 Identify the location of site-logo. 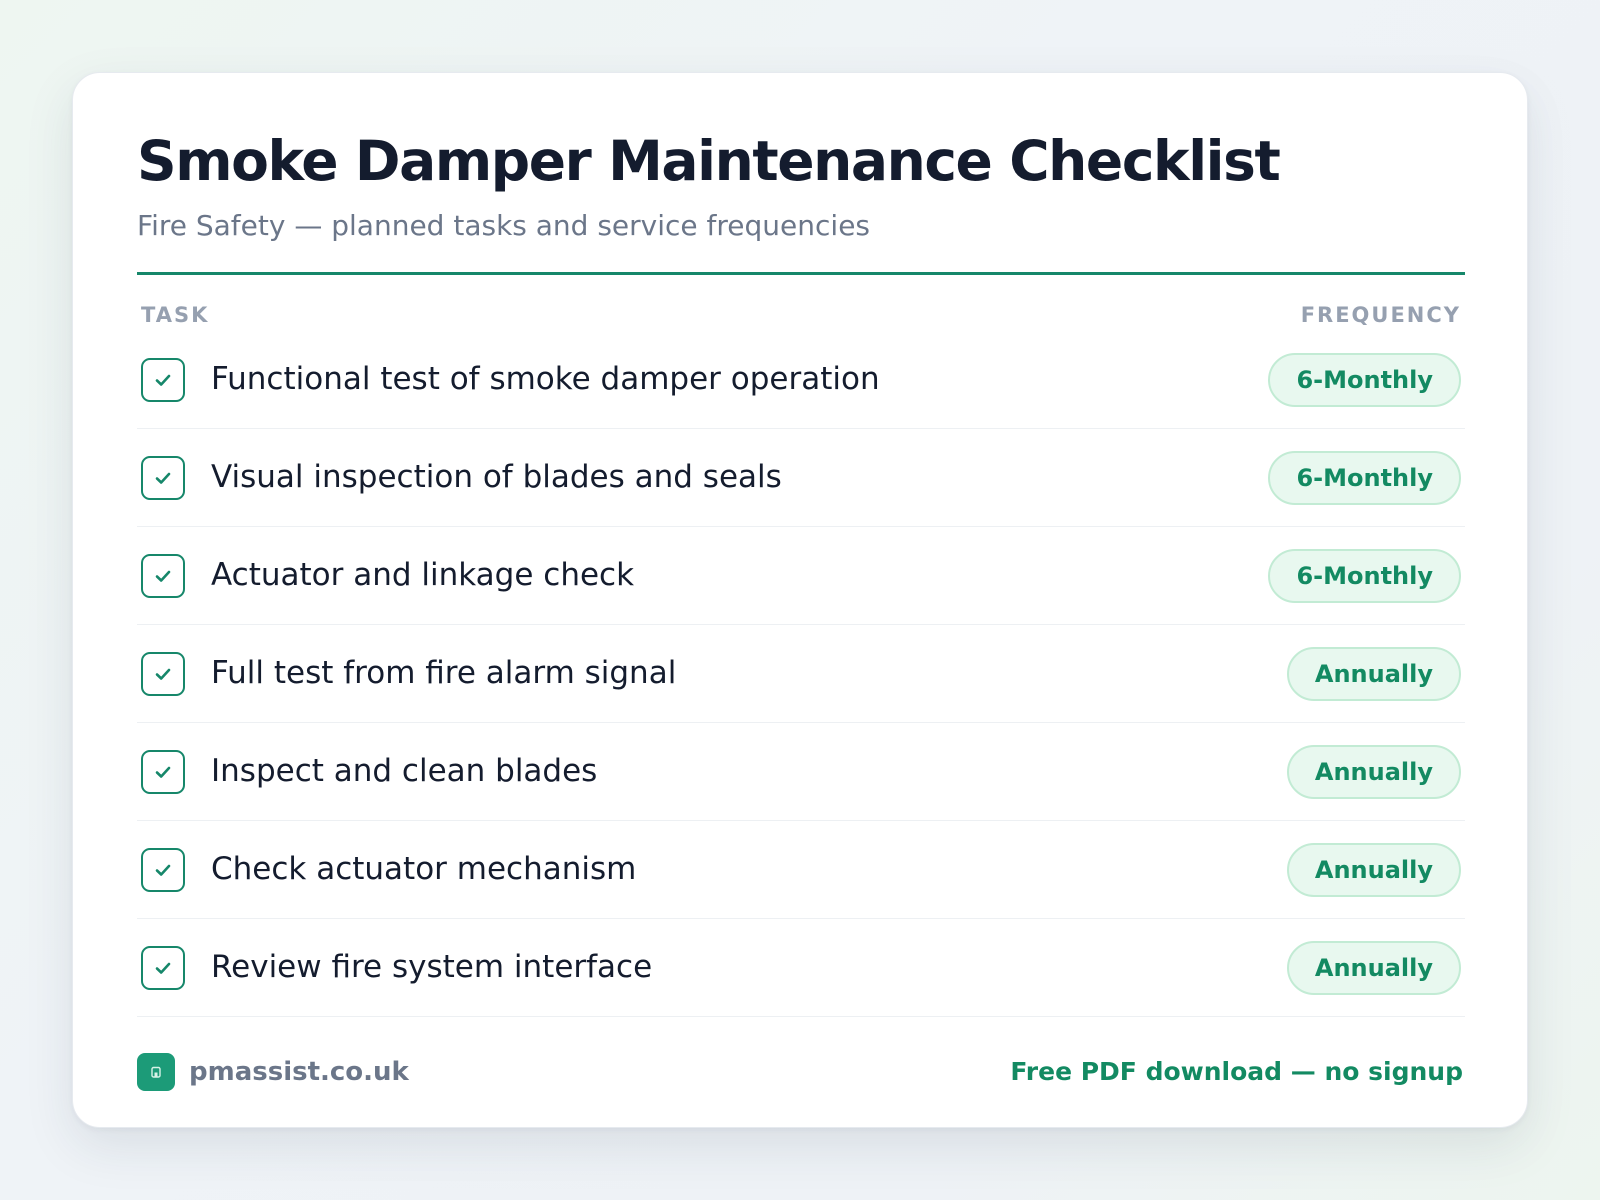
(156, 1072).